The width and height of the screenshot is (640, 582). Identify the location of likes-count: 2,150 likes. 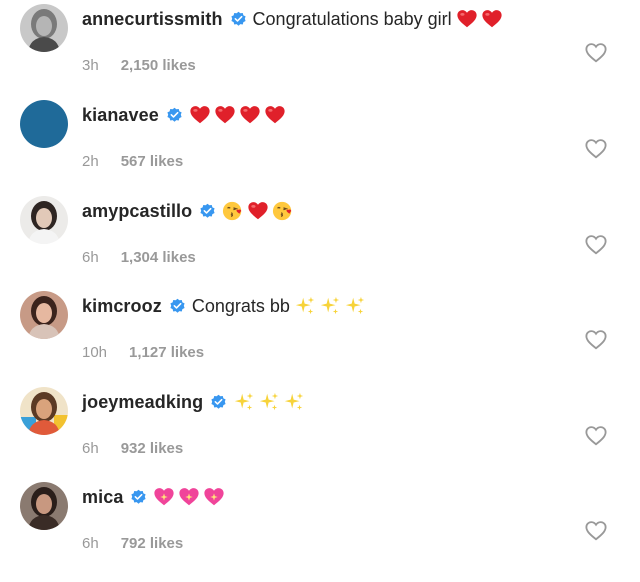
(158, 65).